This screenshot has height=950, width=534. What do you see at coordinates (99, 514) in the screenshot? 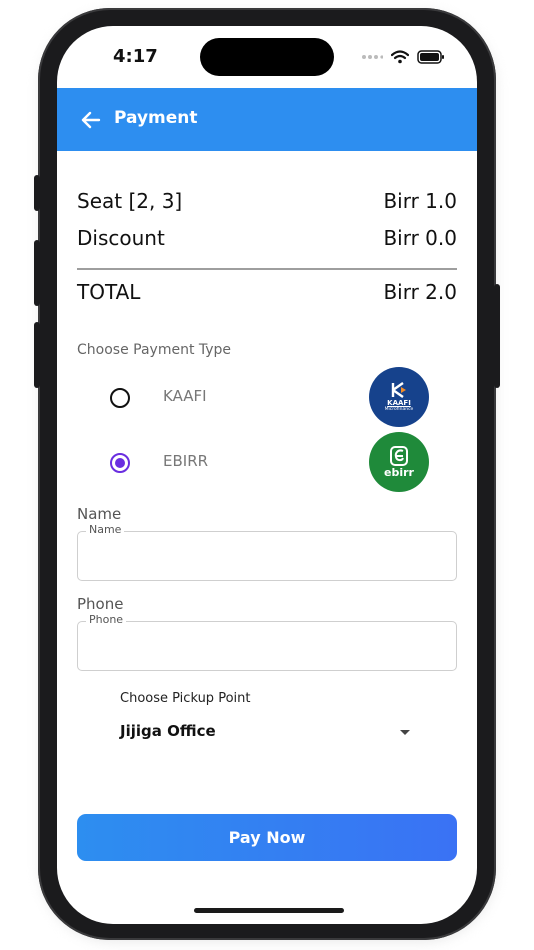
I see `name-section-label: Name` at bounding box center [99, 514].